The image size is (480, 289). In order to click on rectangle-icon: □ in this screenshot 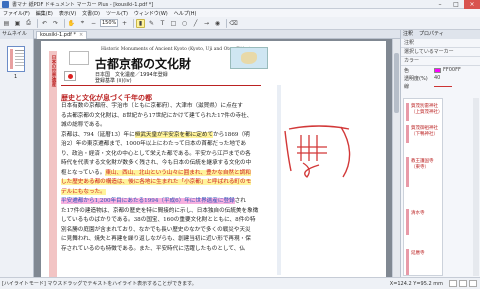, I will do `click(173, 23)`.